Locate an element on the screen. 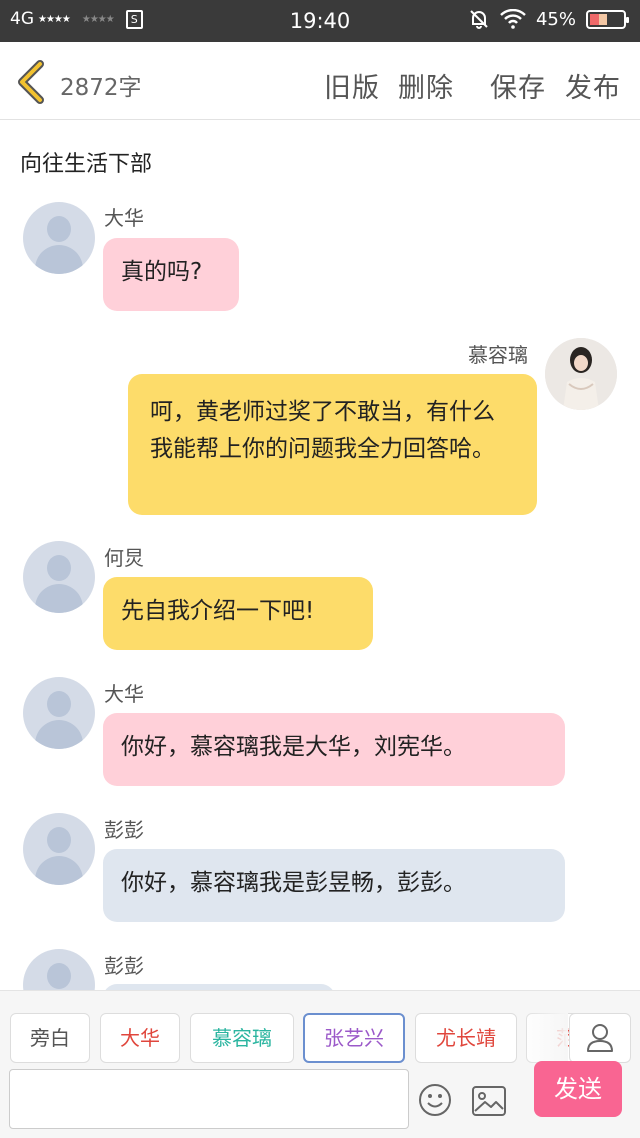  person-icon is located at coordinates (600, 1038).